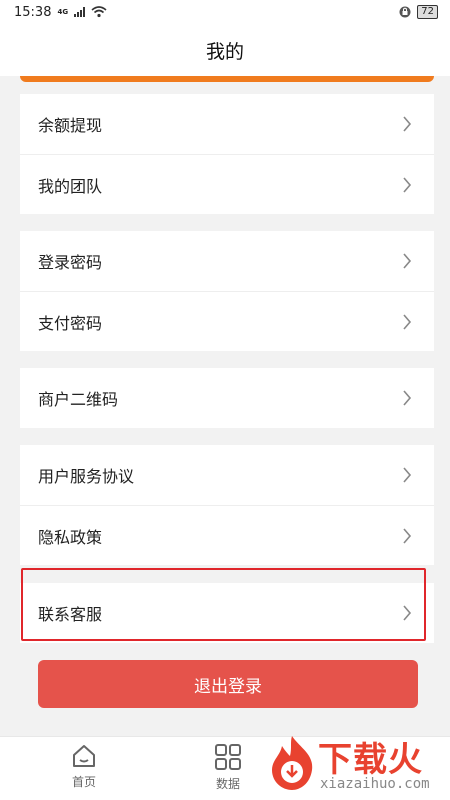  I want to click on menu-item-merchant-qrcode: 商户二维码, so click(227, 398).